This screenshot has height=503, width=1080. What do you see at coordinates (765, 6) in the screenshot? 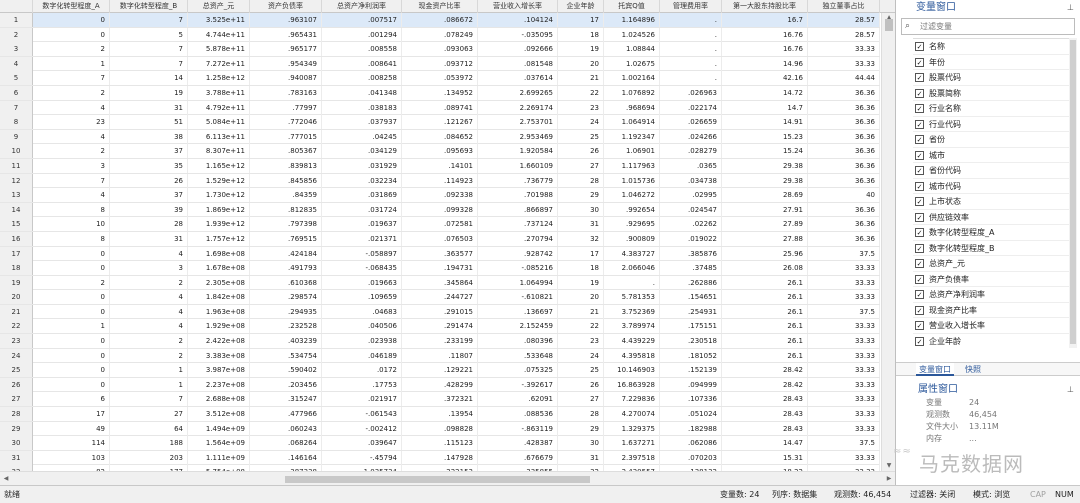
I see `column-header: 第一大股东持股比率` at bounding box center [765, 6].